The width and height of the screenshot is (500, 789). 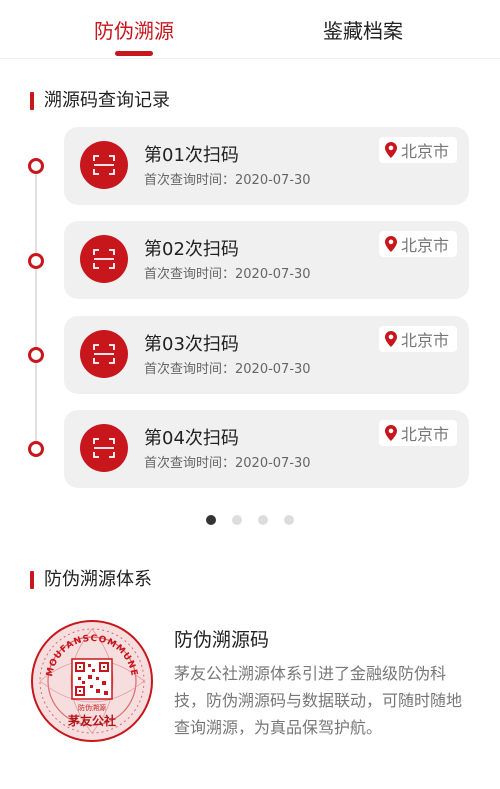 I want to click on seal-inner-label: 防伪溯源, so click(x=92, y=707).